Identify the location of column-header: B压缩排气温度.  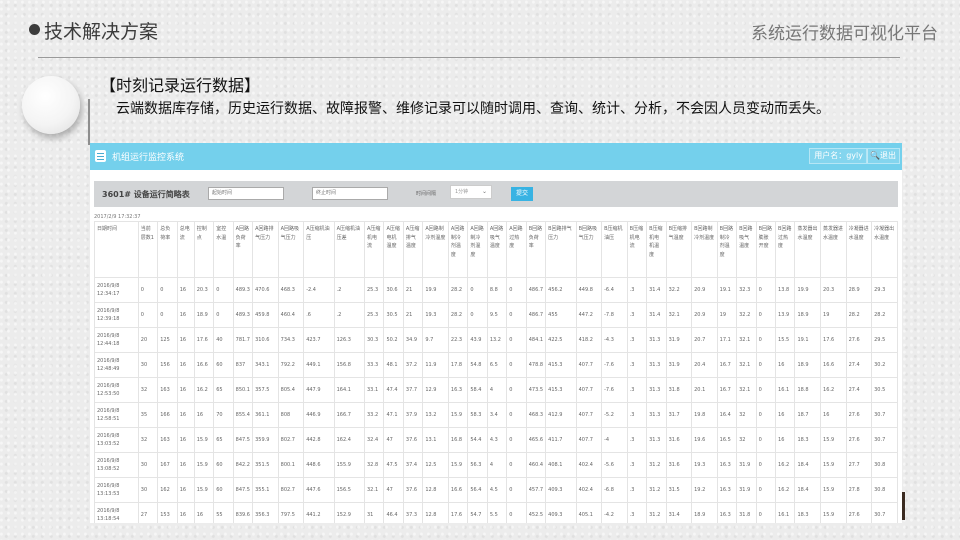
(679, 249).